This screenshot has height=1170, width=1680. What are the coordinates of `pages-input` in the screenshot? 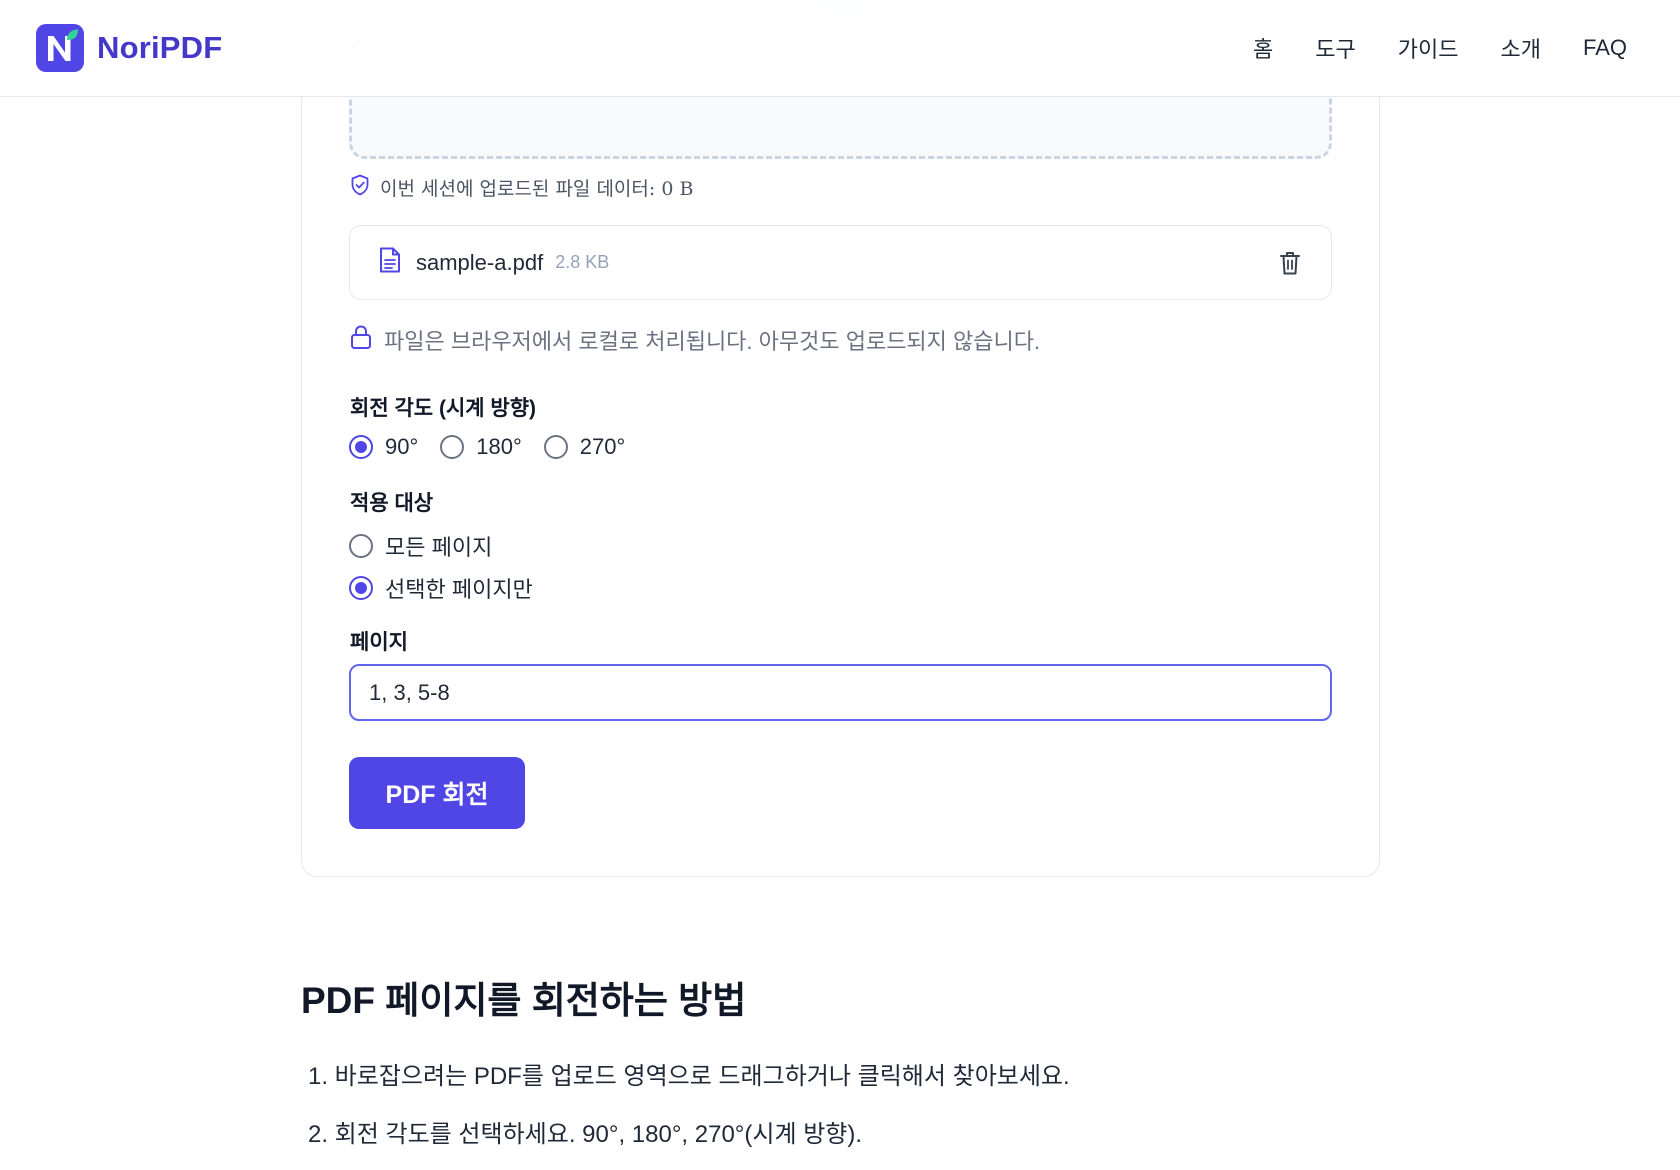 It's located at (840, 692).